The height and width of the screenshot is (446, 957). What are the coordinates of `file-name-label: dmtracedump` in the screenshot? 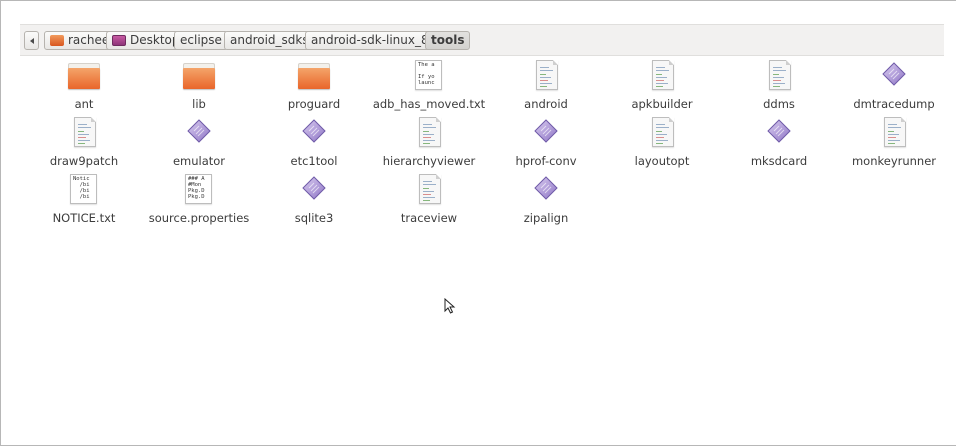 It's located at (894, 104).